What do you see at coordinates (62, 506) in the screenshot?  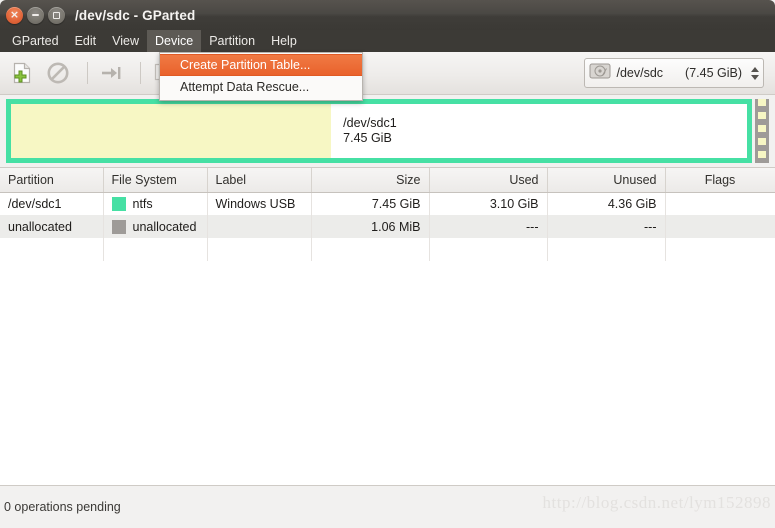 I see `status-text: 0 operations pending` at bounding box center [62, 506].